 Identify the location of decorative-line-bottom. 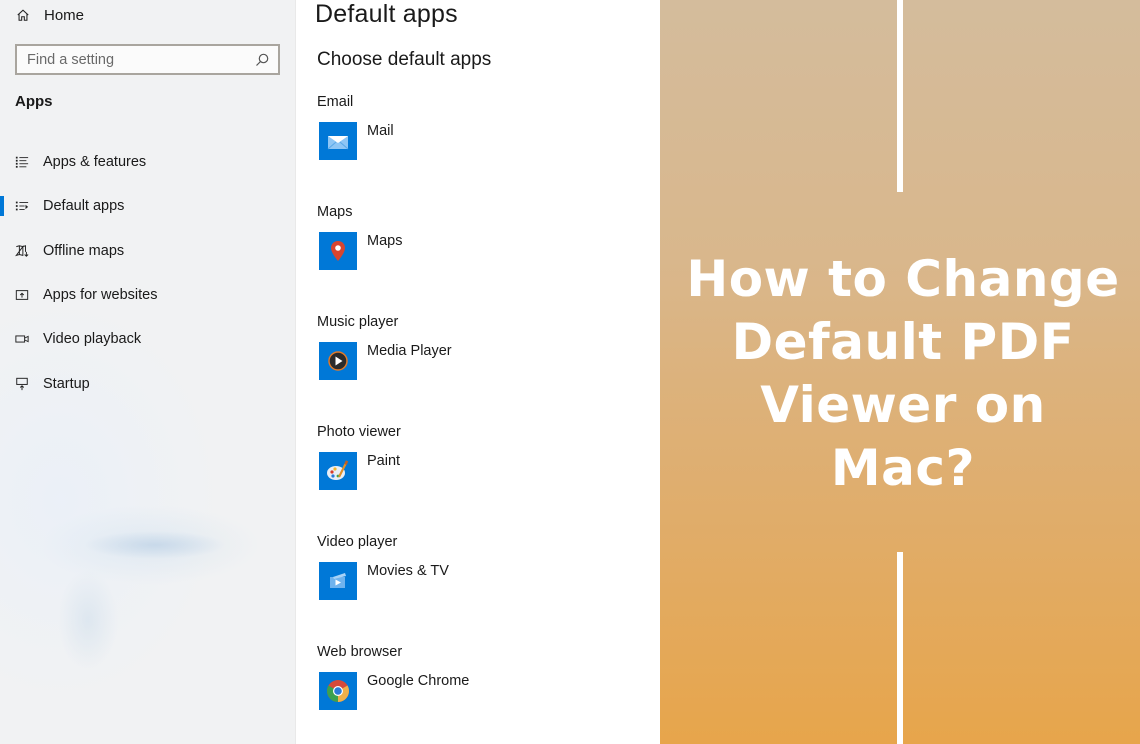
(900, 648).